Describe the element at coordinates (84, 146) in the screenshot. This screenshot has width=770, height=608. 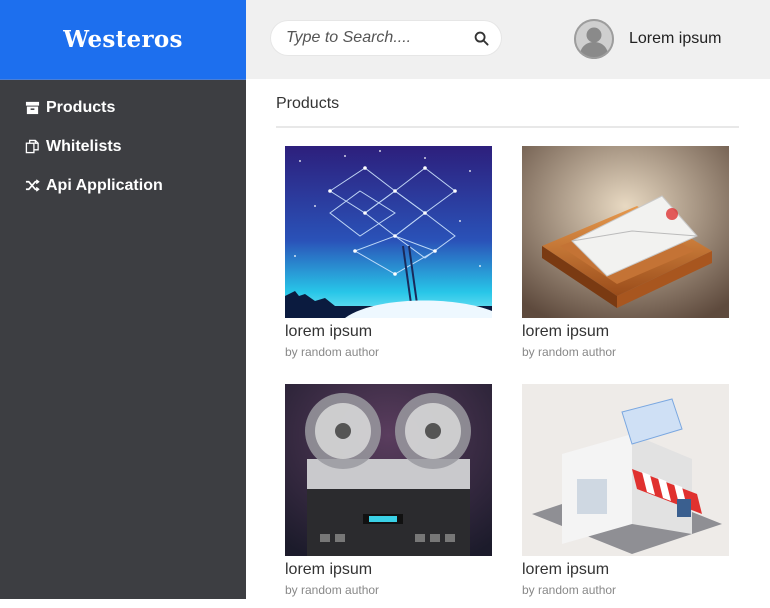
I see `sidebar-item-label: Whitelists` at that location.